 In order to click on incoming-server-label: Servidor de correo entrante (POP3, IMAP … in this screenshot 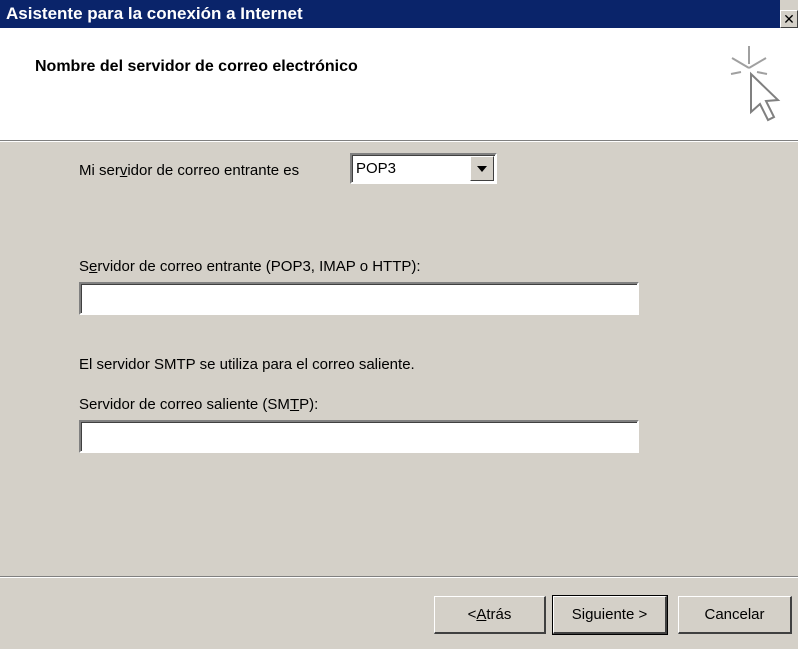, I will do `click(250, 266)`.